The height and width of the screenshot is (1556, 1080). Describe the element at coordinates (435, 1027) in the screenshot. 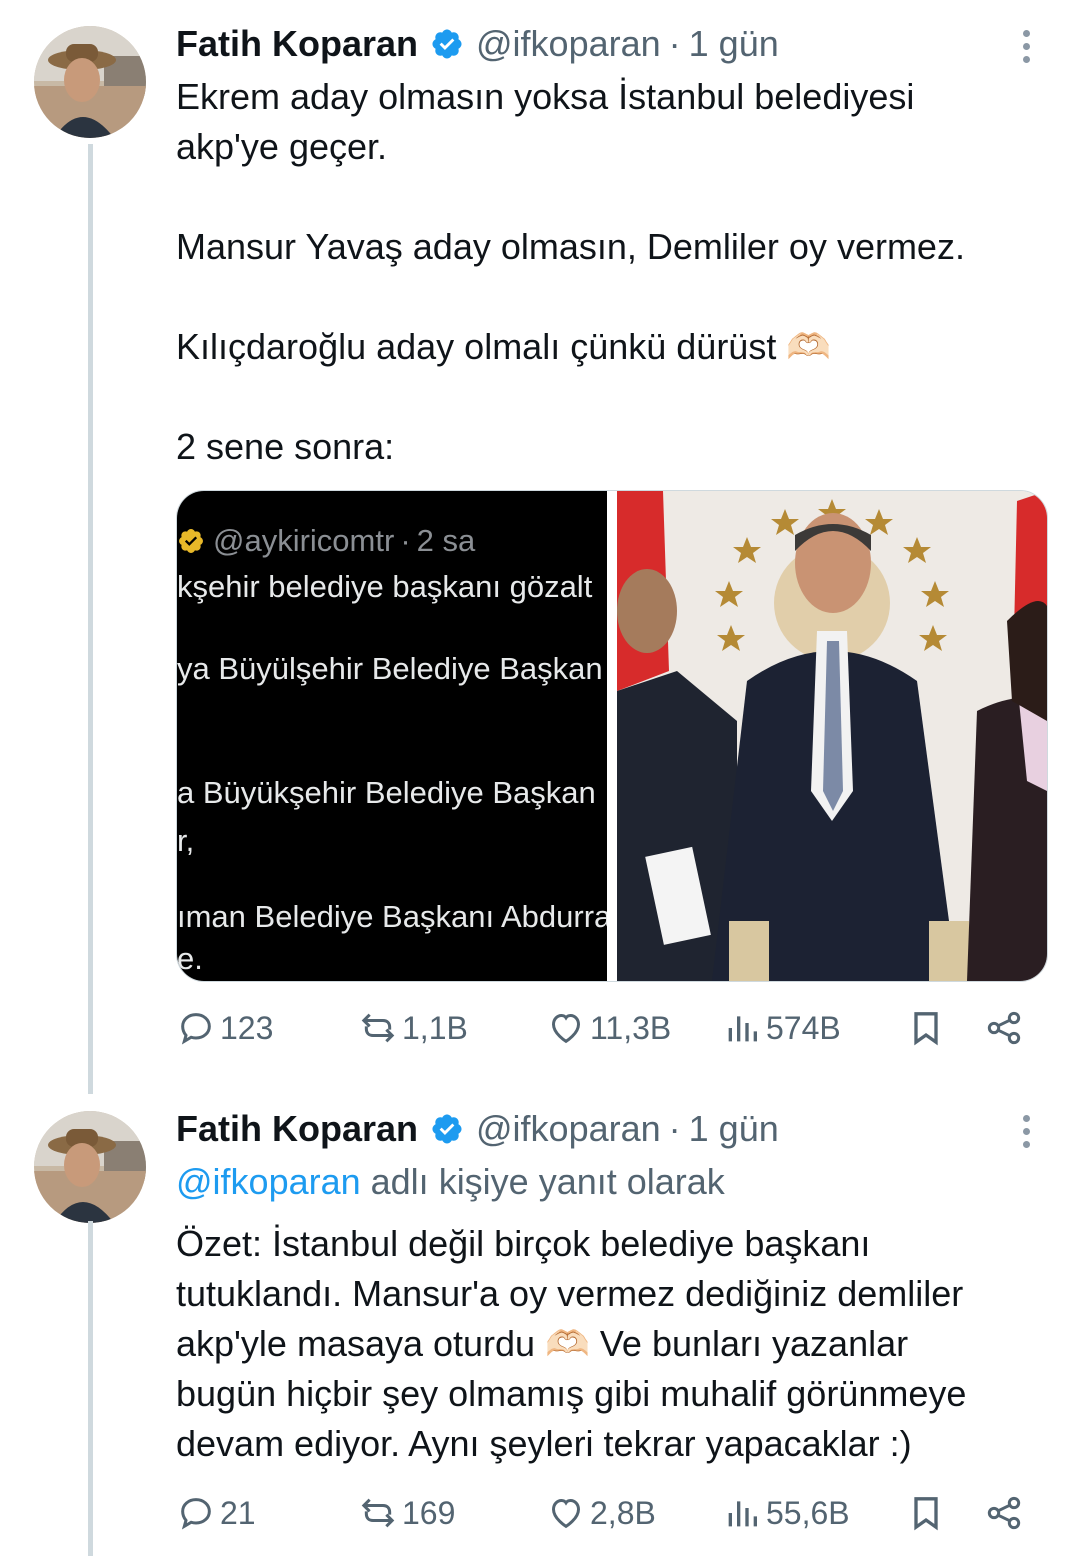

I see `retweet-count: 1,1B` at that location.